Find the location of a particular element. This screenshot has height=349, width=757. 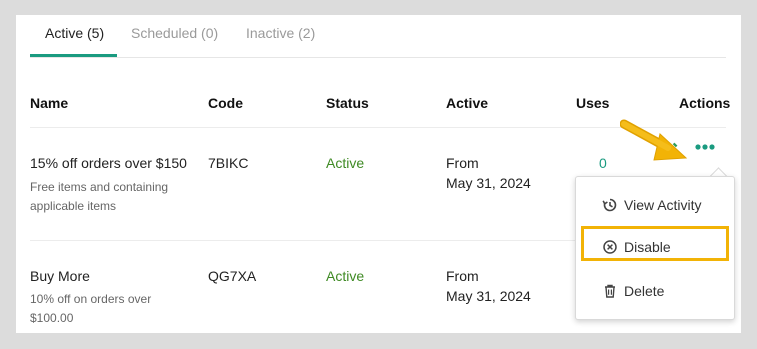

menu-item-label: View Activity is located at coordinates (663, 205).